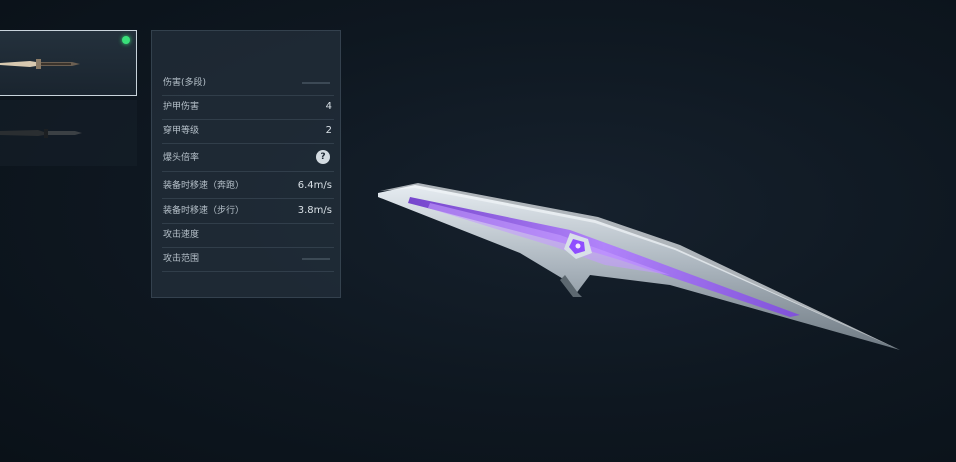 Image resolution: width=956 pixels, height=462 pixels. What do you see at coordinates (248, 158) in the screenshot?
I see `stat-row-headshot: 爆头倍率 ?` at bounding box center [248, 158].